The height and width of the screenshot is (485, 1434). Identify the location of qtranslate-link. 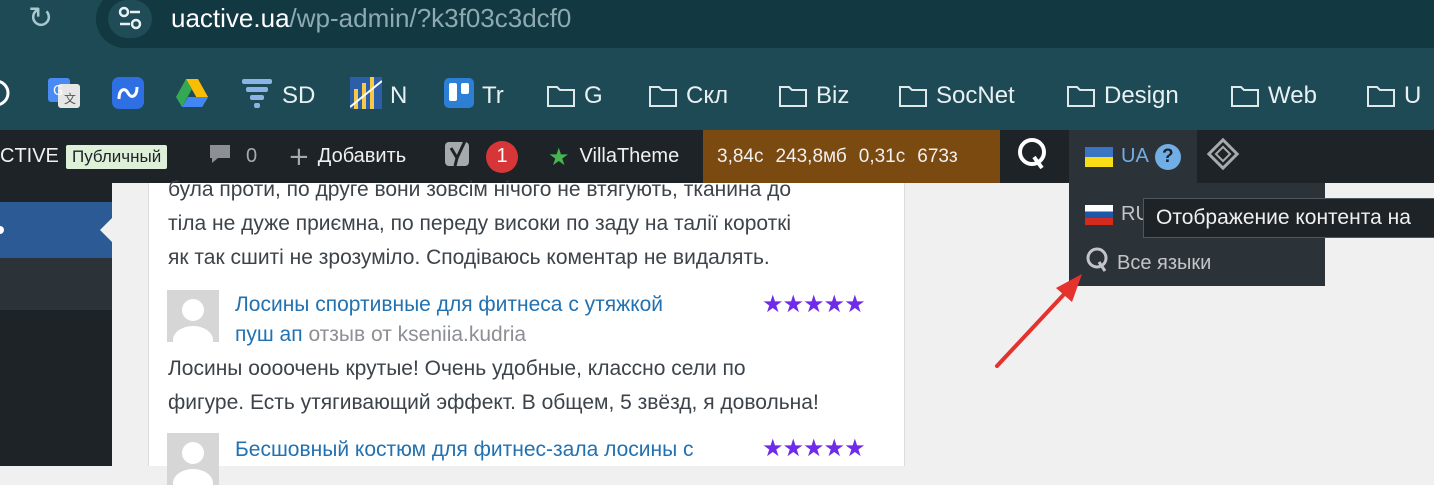
(1033, 156).